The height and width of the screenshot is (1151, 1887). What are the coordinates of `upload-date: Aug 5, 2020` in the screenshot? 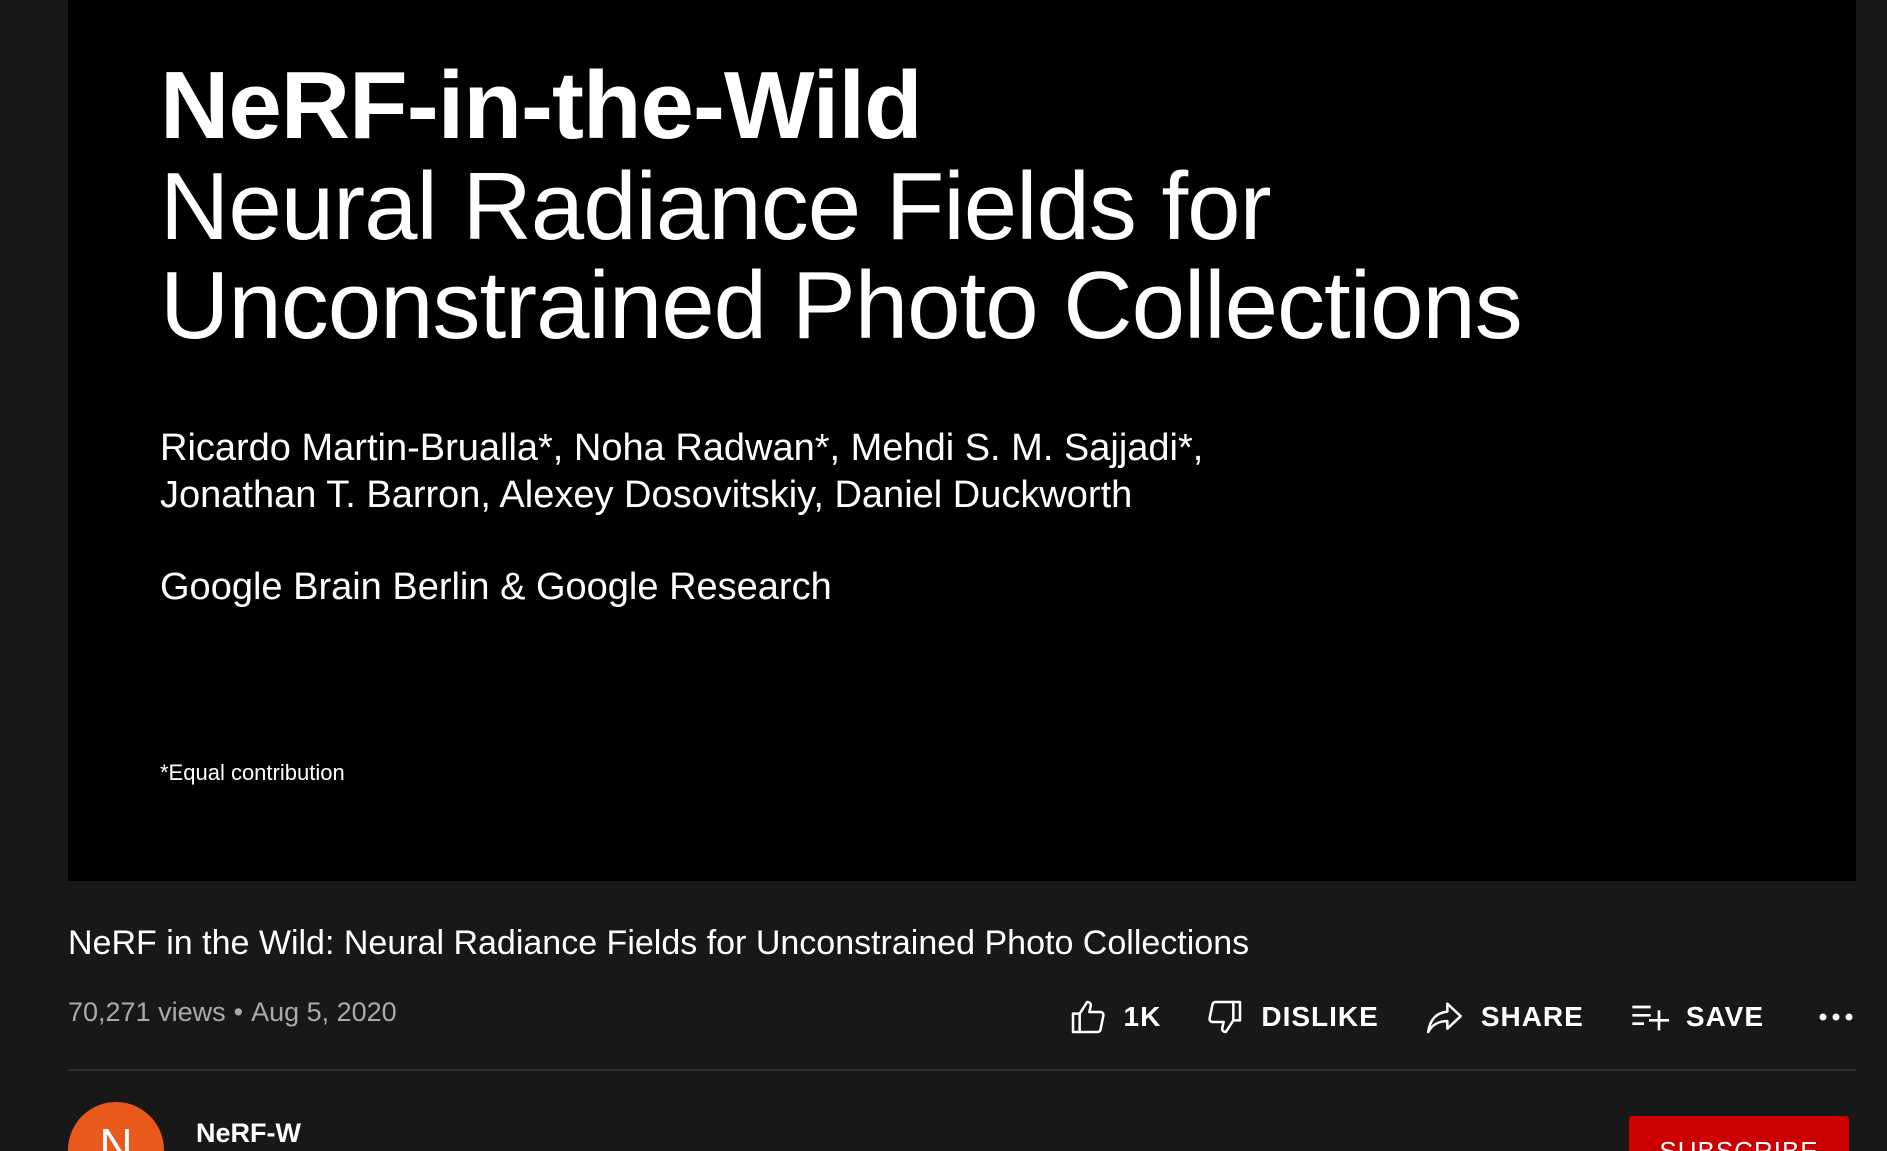 It's located at (324, 1012).